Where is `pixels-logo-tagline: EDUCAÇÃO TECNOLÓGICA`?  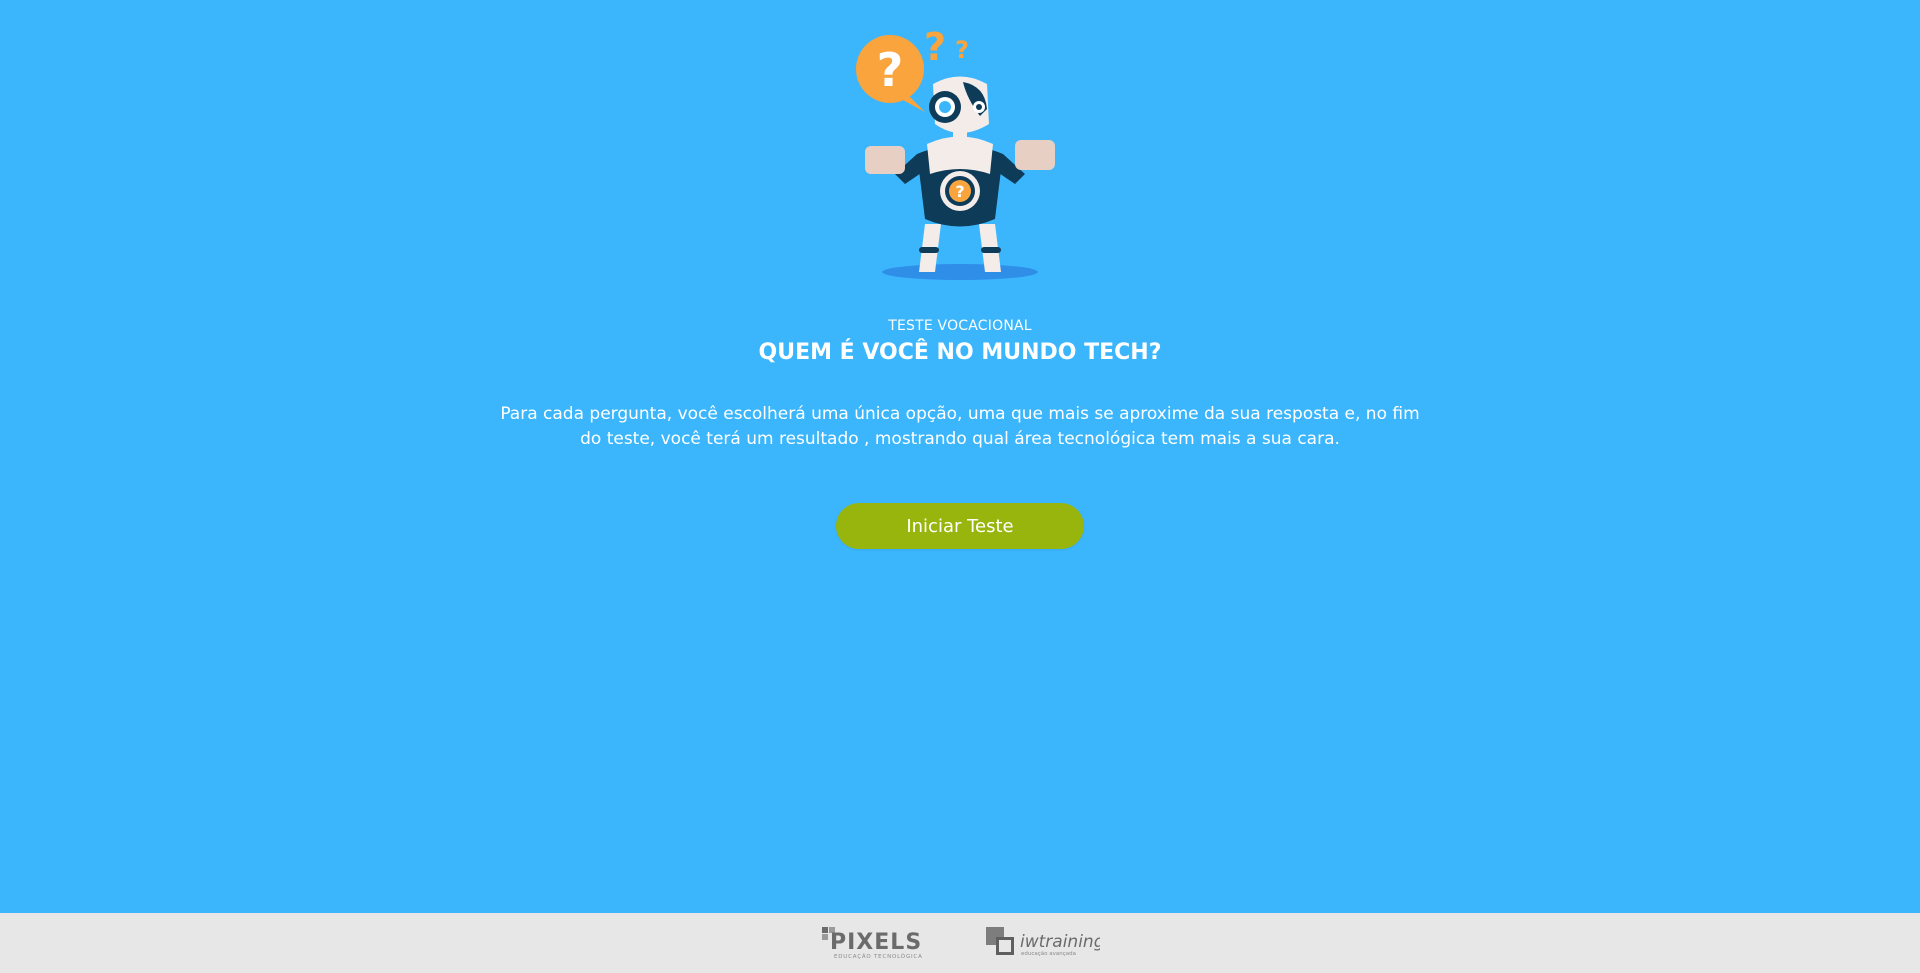 pixels-logo-tagline: EDUCAÇÃO TECNOLÓGICA is located at coordinates (878, 956).